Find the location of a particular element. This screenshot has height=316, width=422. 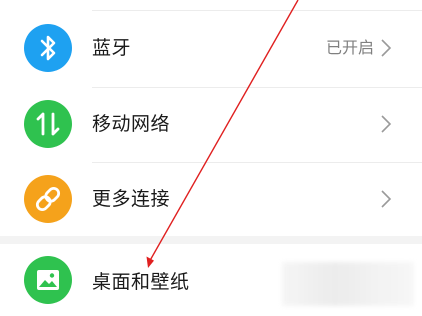

bluetooth-status: 已开启 is located at coordinates (349, 47).